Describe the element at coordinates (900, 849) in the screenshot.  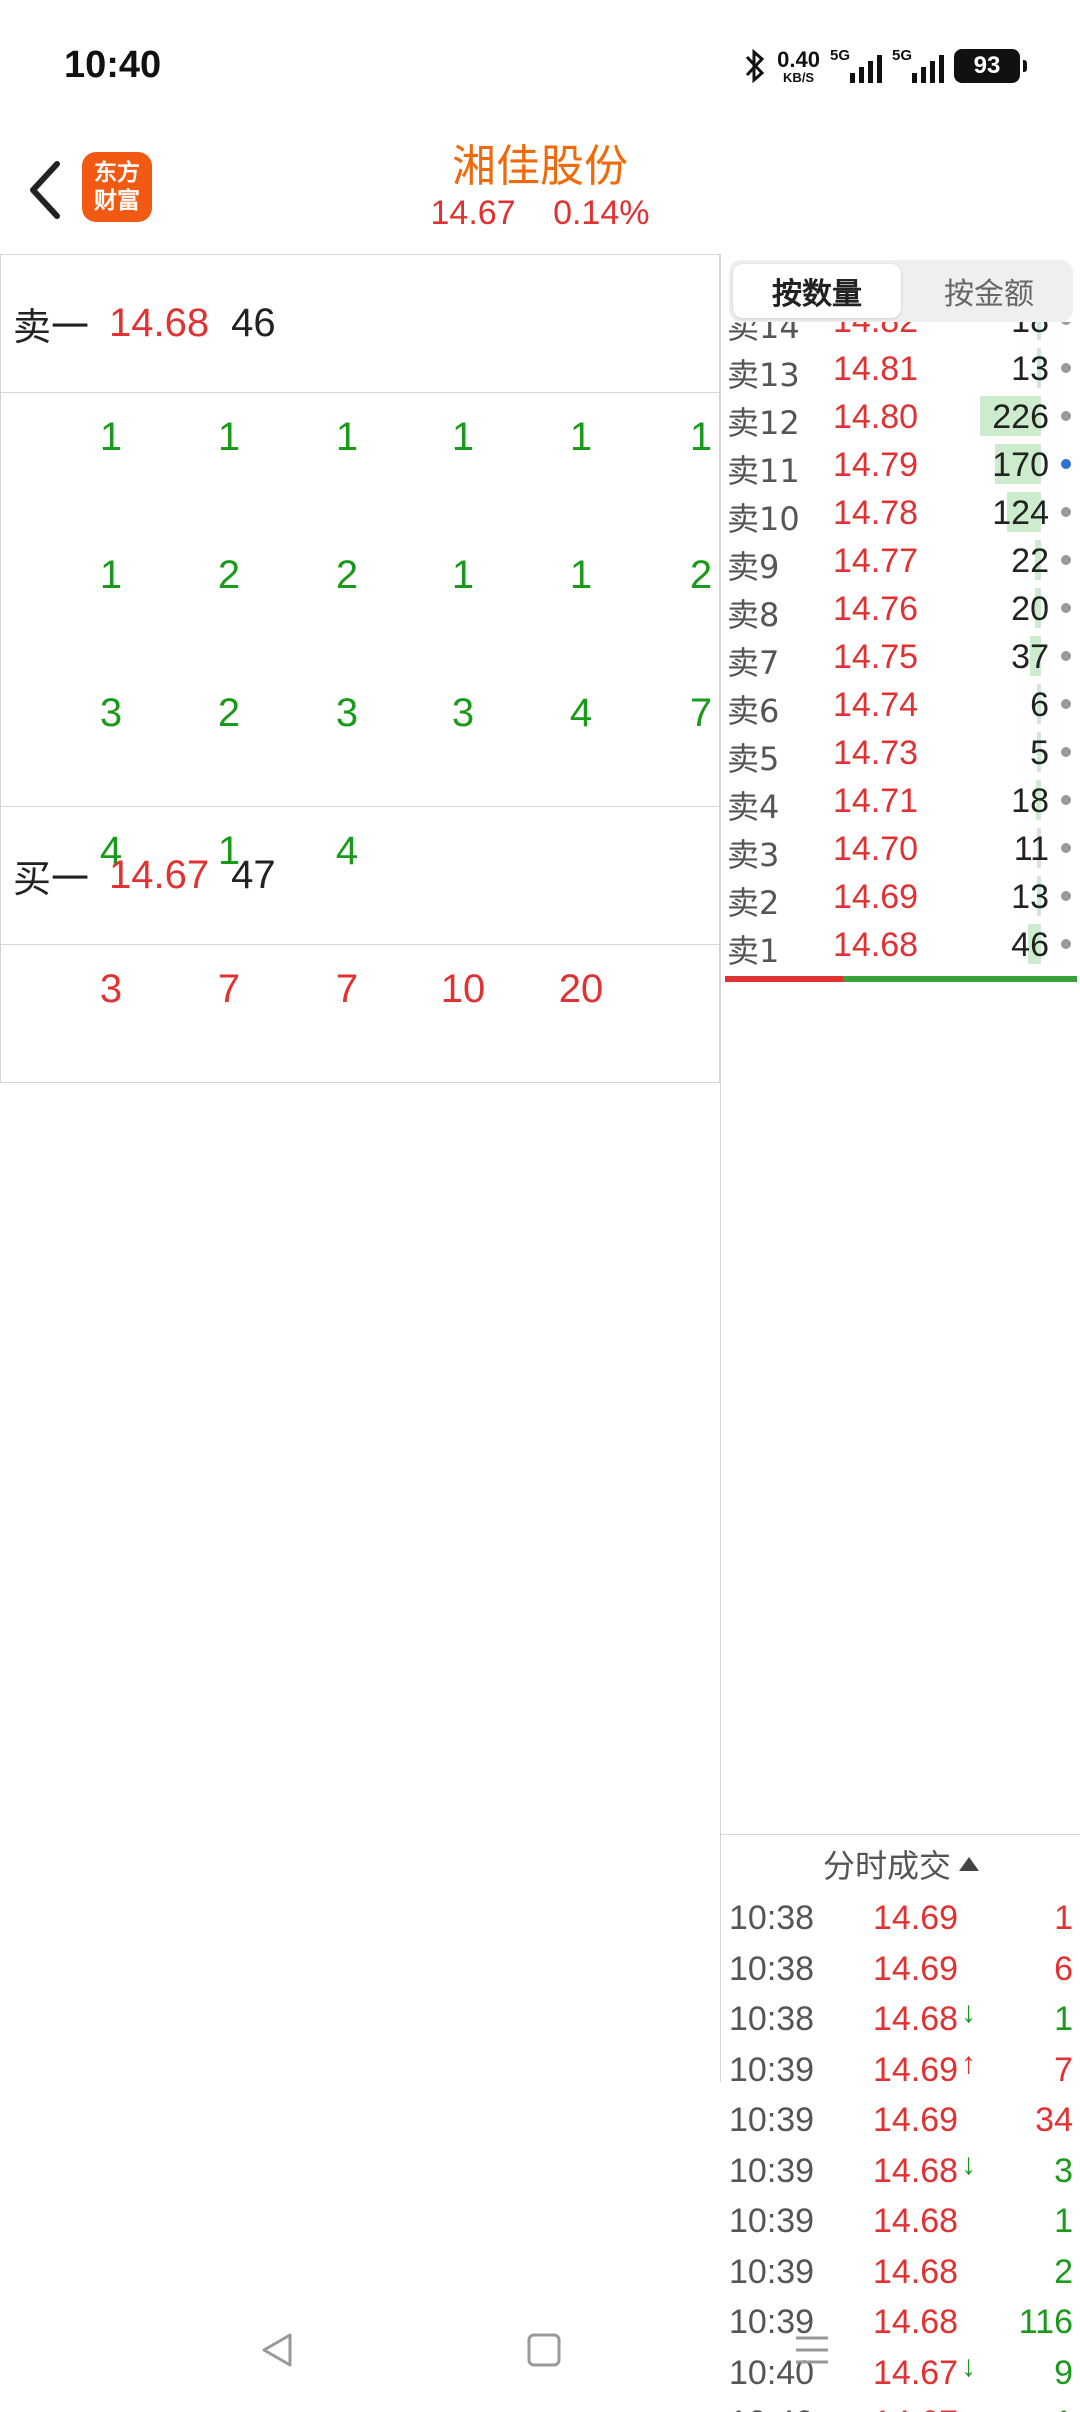
I see `ask-depth-row: 卖3 14.70 11` at that location.